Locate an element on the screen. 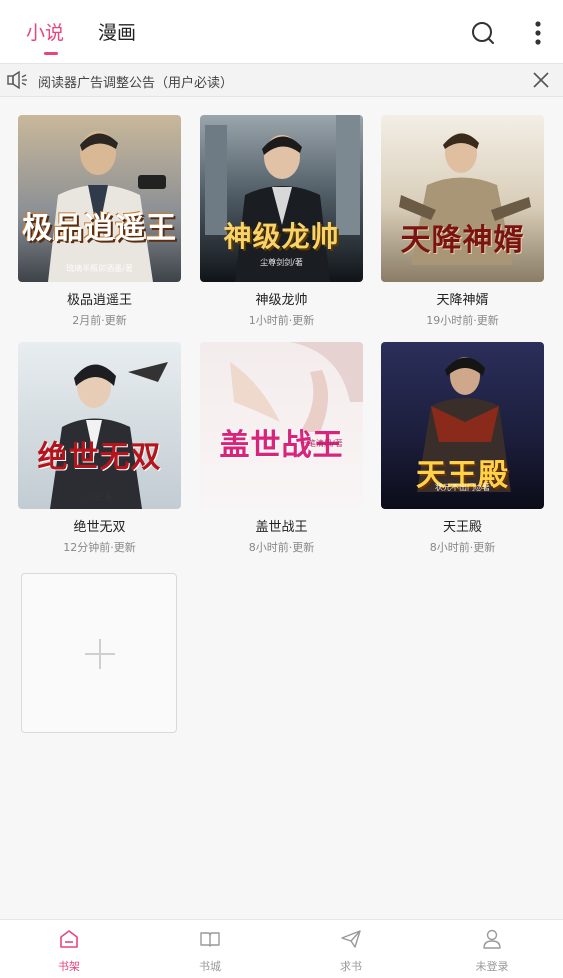 Image resolution: width=563 pixels, height=978 pixels. cover-author: 琉璃半瓶卯酒墨/著 is located at coordinates (99, 268).